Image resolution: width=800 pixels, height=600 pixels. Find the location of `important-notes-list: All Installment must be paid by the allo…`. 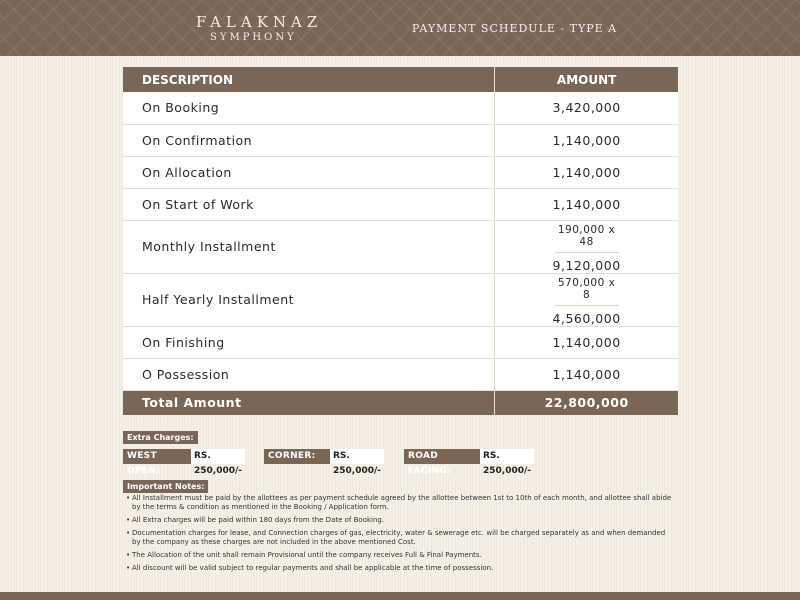

important-notes-list: All Installment must be paid by the allo… is located at coordinates (401, 535).